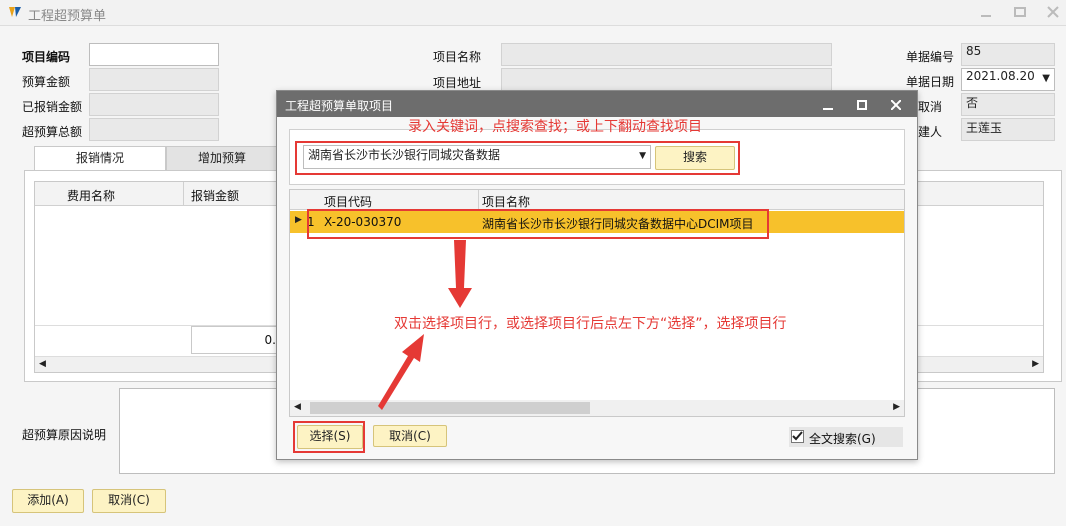  I want to click on over-budget-total-label: 超预算总额, so click(52, 132).